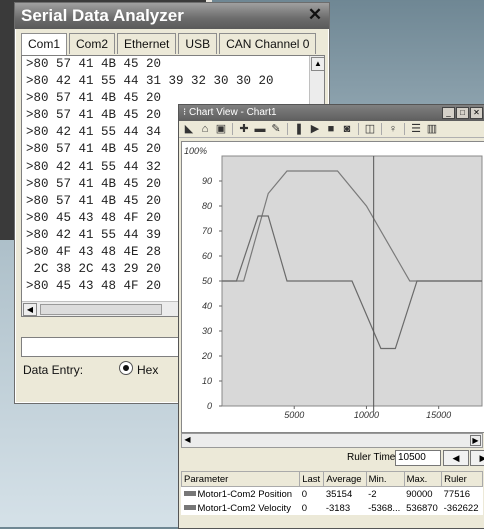 This screenshot has width=484, height=529. I want to click on max-cell: 90000, so click(419, 494).